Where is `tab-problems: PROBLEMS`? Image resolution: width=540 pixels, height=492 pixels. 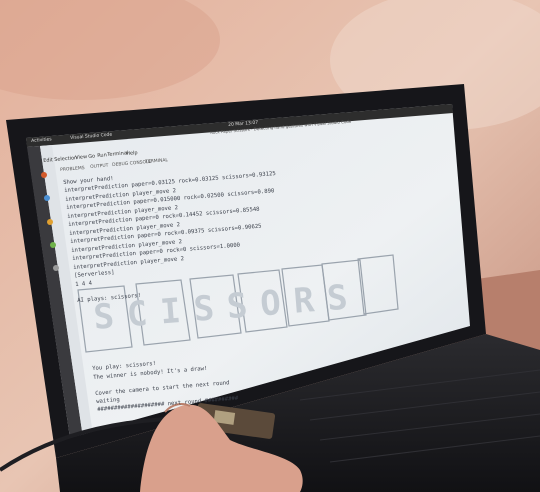
tab-problems: PROBLEMS is located at coordinates (72, 169).